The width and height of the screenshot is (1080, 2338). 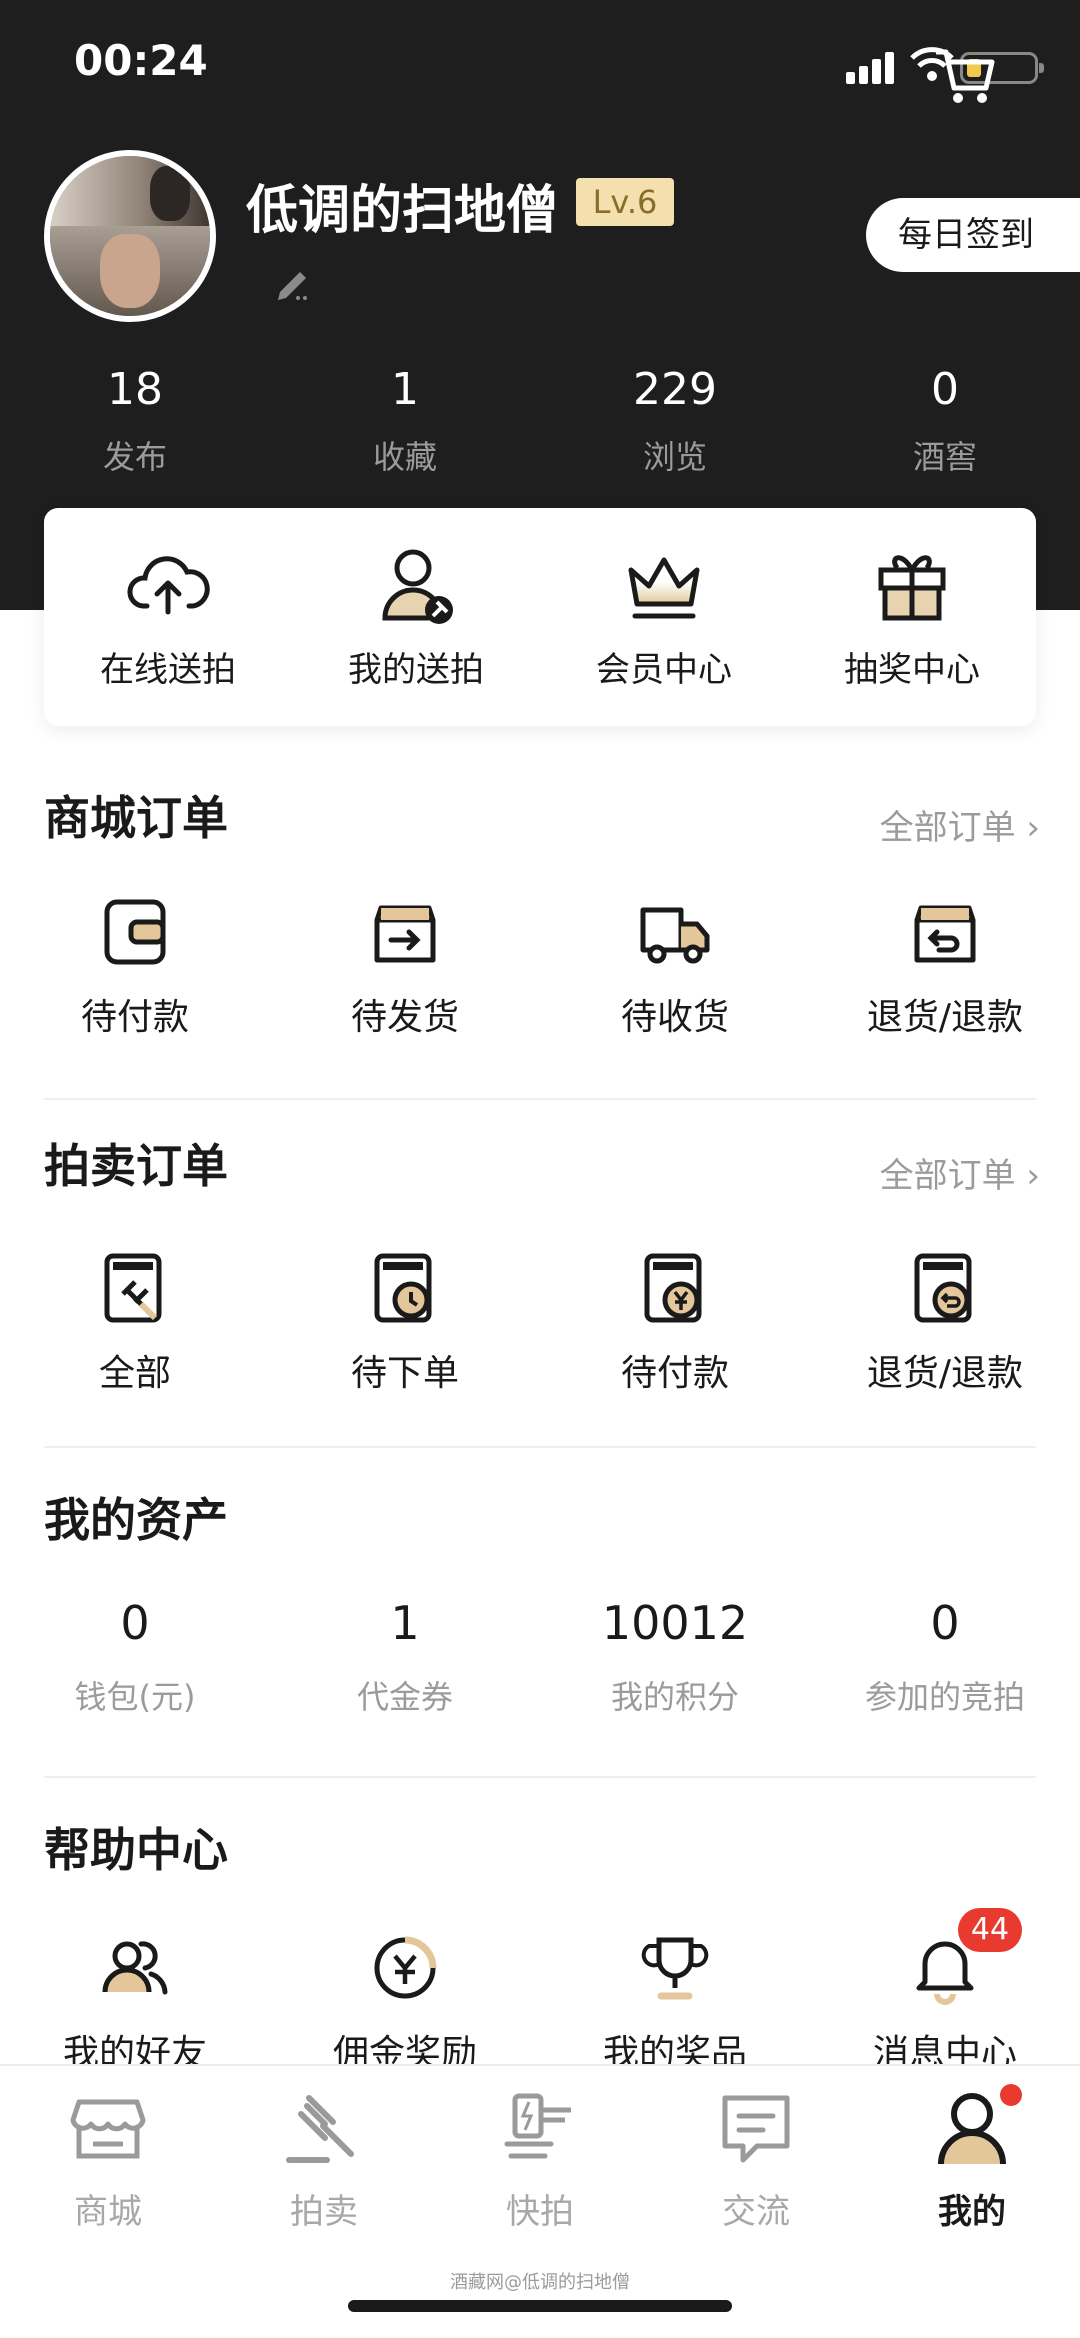 I want to click on auction-return-refund: 退货/退款, so click(x=945, y=1323).